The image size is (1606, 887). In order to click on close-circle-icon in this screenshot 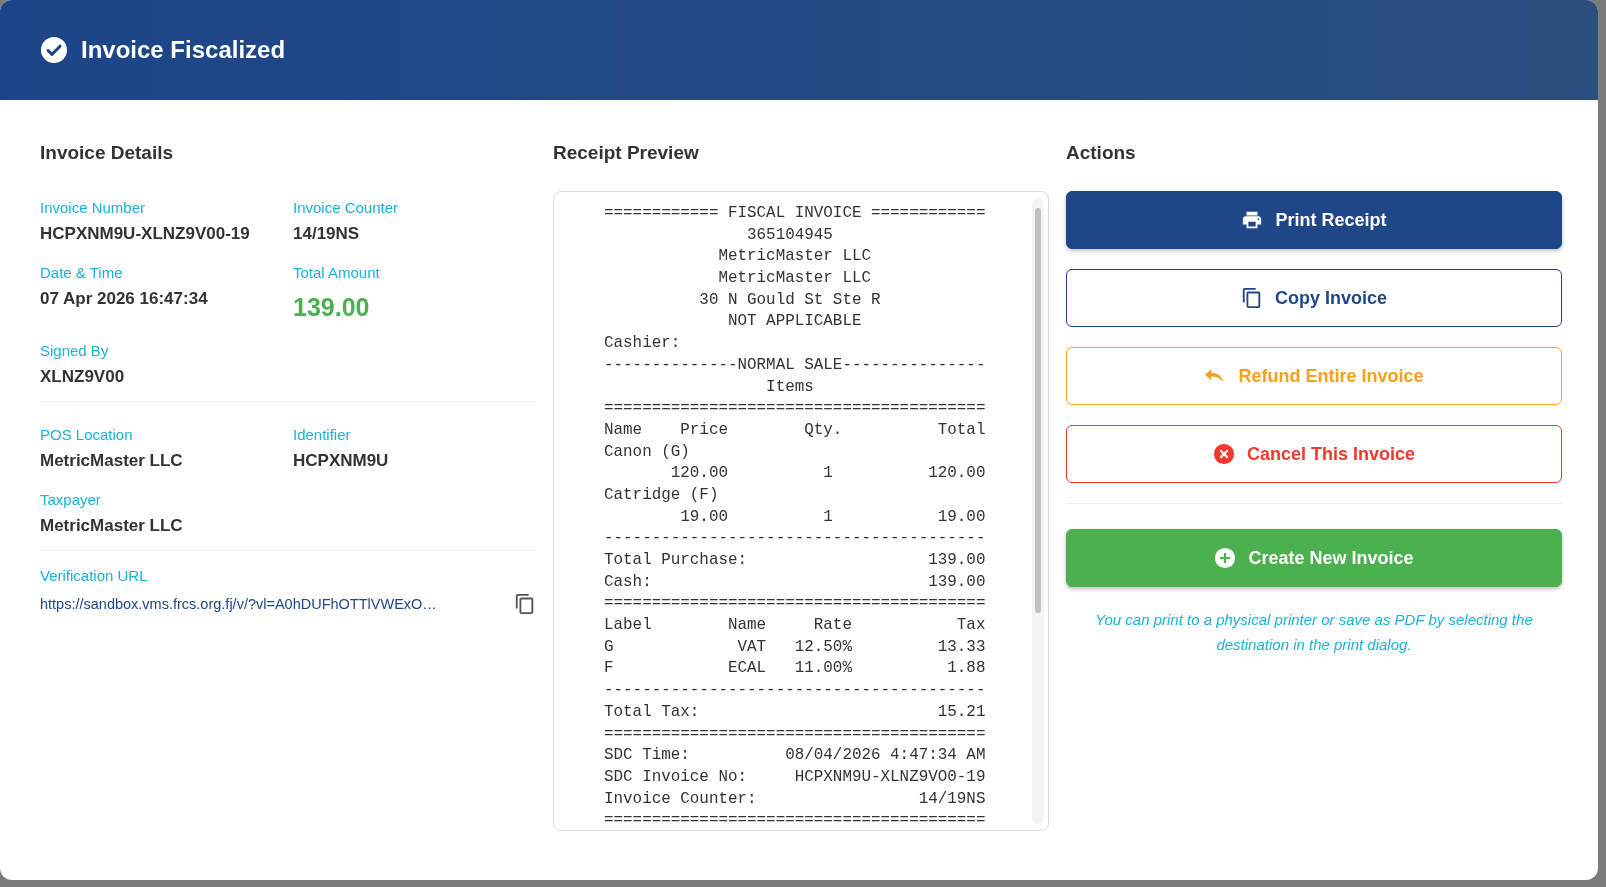, I will do `click(1223, 454)`.